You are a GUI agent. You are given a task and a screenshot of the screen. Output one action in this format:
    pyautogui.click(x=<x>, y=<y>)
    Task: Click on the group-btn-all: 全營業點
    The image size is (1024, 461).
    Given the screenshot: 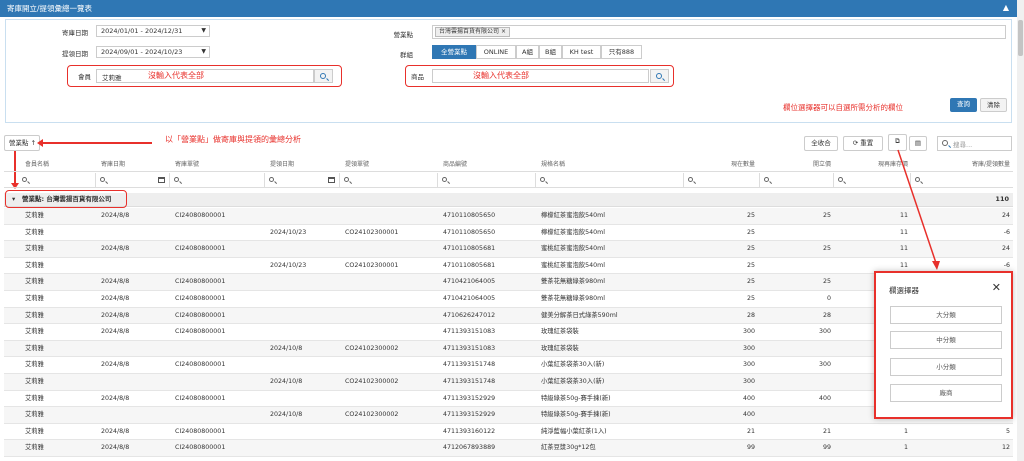 What is the action you would take?
    pyautogui.click(x=454, y=52)
    